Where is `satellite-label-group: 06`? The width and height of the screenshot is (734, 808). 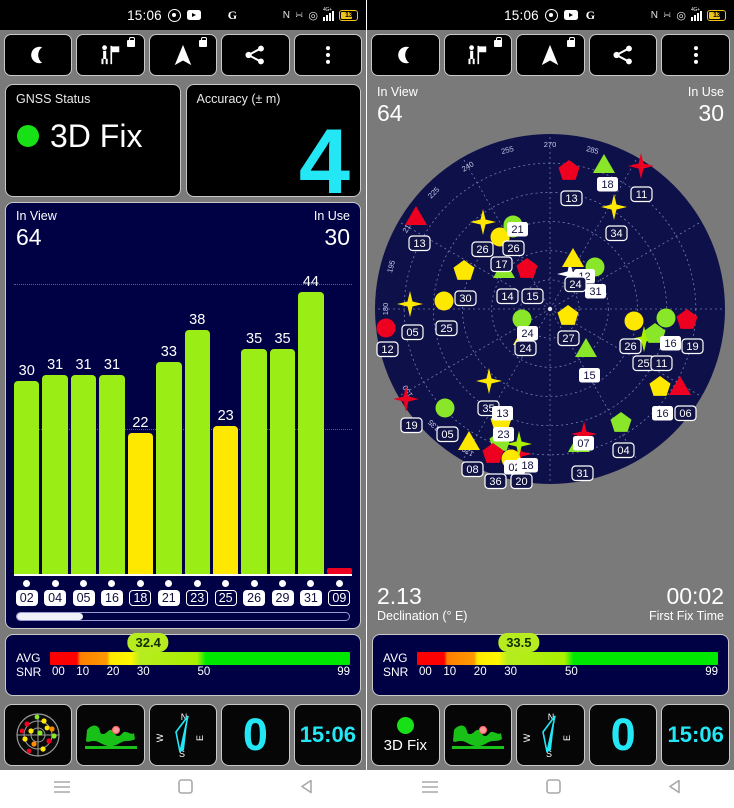 satellite-label-group: 06 is located at coordinates (685, 413).